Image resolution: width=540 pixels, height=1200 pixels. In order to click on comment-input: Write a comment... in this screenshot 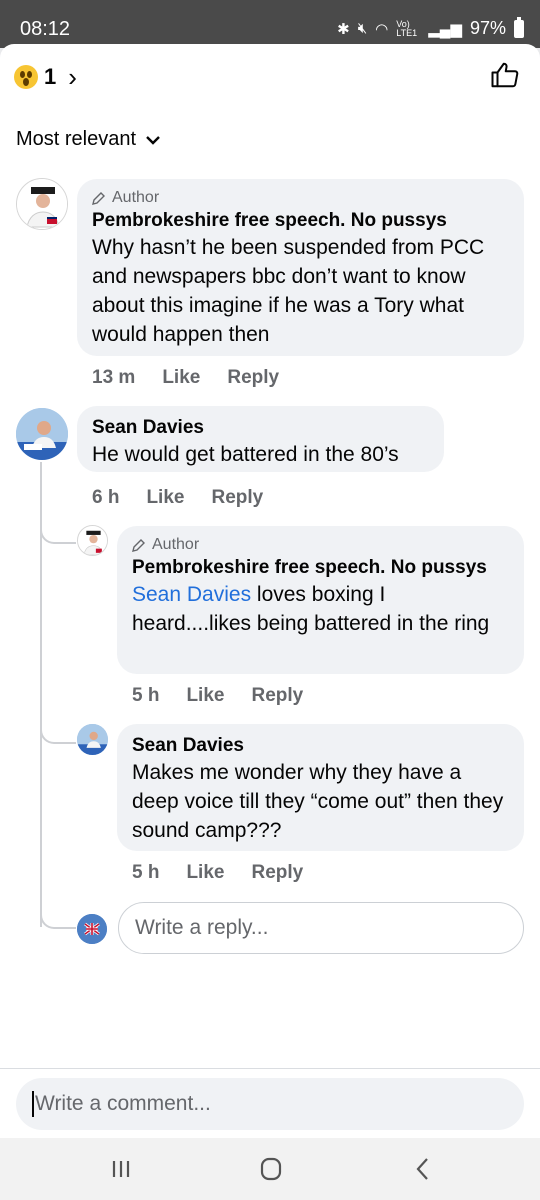, I will do `click(270, 1104)`.